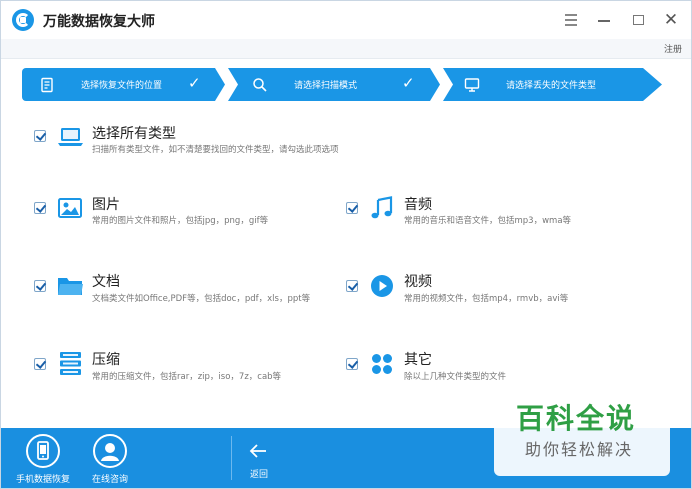  I want to click on play-icon, so click(382, 286).